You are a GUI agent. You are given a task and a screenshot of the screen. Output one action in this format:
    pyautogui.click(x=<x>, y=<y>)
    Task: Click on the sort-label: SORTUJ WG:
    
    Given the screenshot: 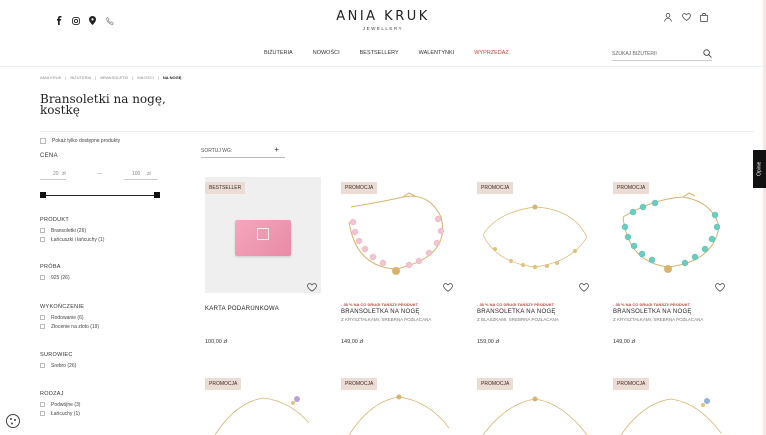 What is the action you would take?
    pyautogui.click(x=217, y=151)
    